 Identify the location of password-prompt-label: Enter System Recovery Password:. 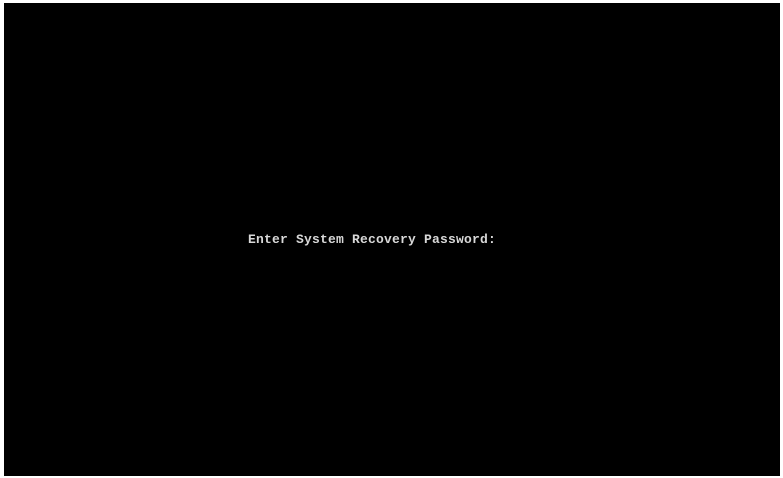
(372, 239).